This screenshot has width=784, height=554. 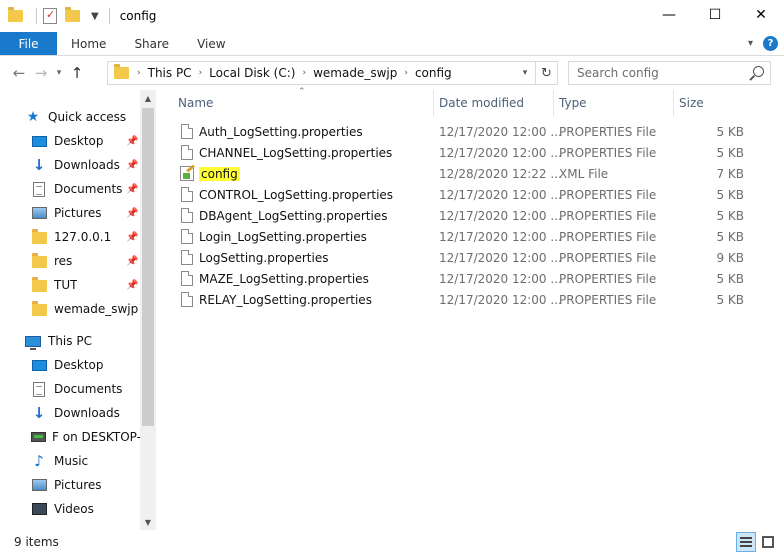 What do you see at coordinates (758, 71) in the screenshot?
I see `search-icon` at bounding box center [758, 71].